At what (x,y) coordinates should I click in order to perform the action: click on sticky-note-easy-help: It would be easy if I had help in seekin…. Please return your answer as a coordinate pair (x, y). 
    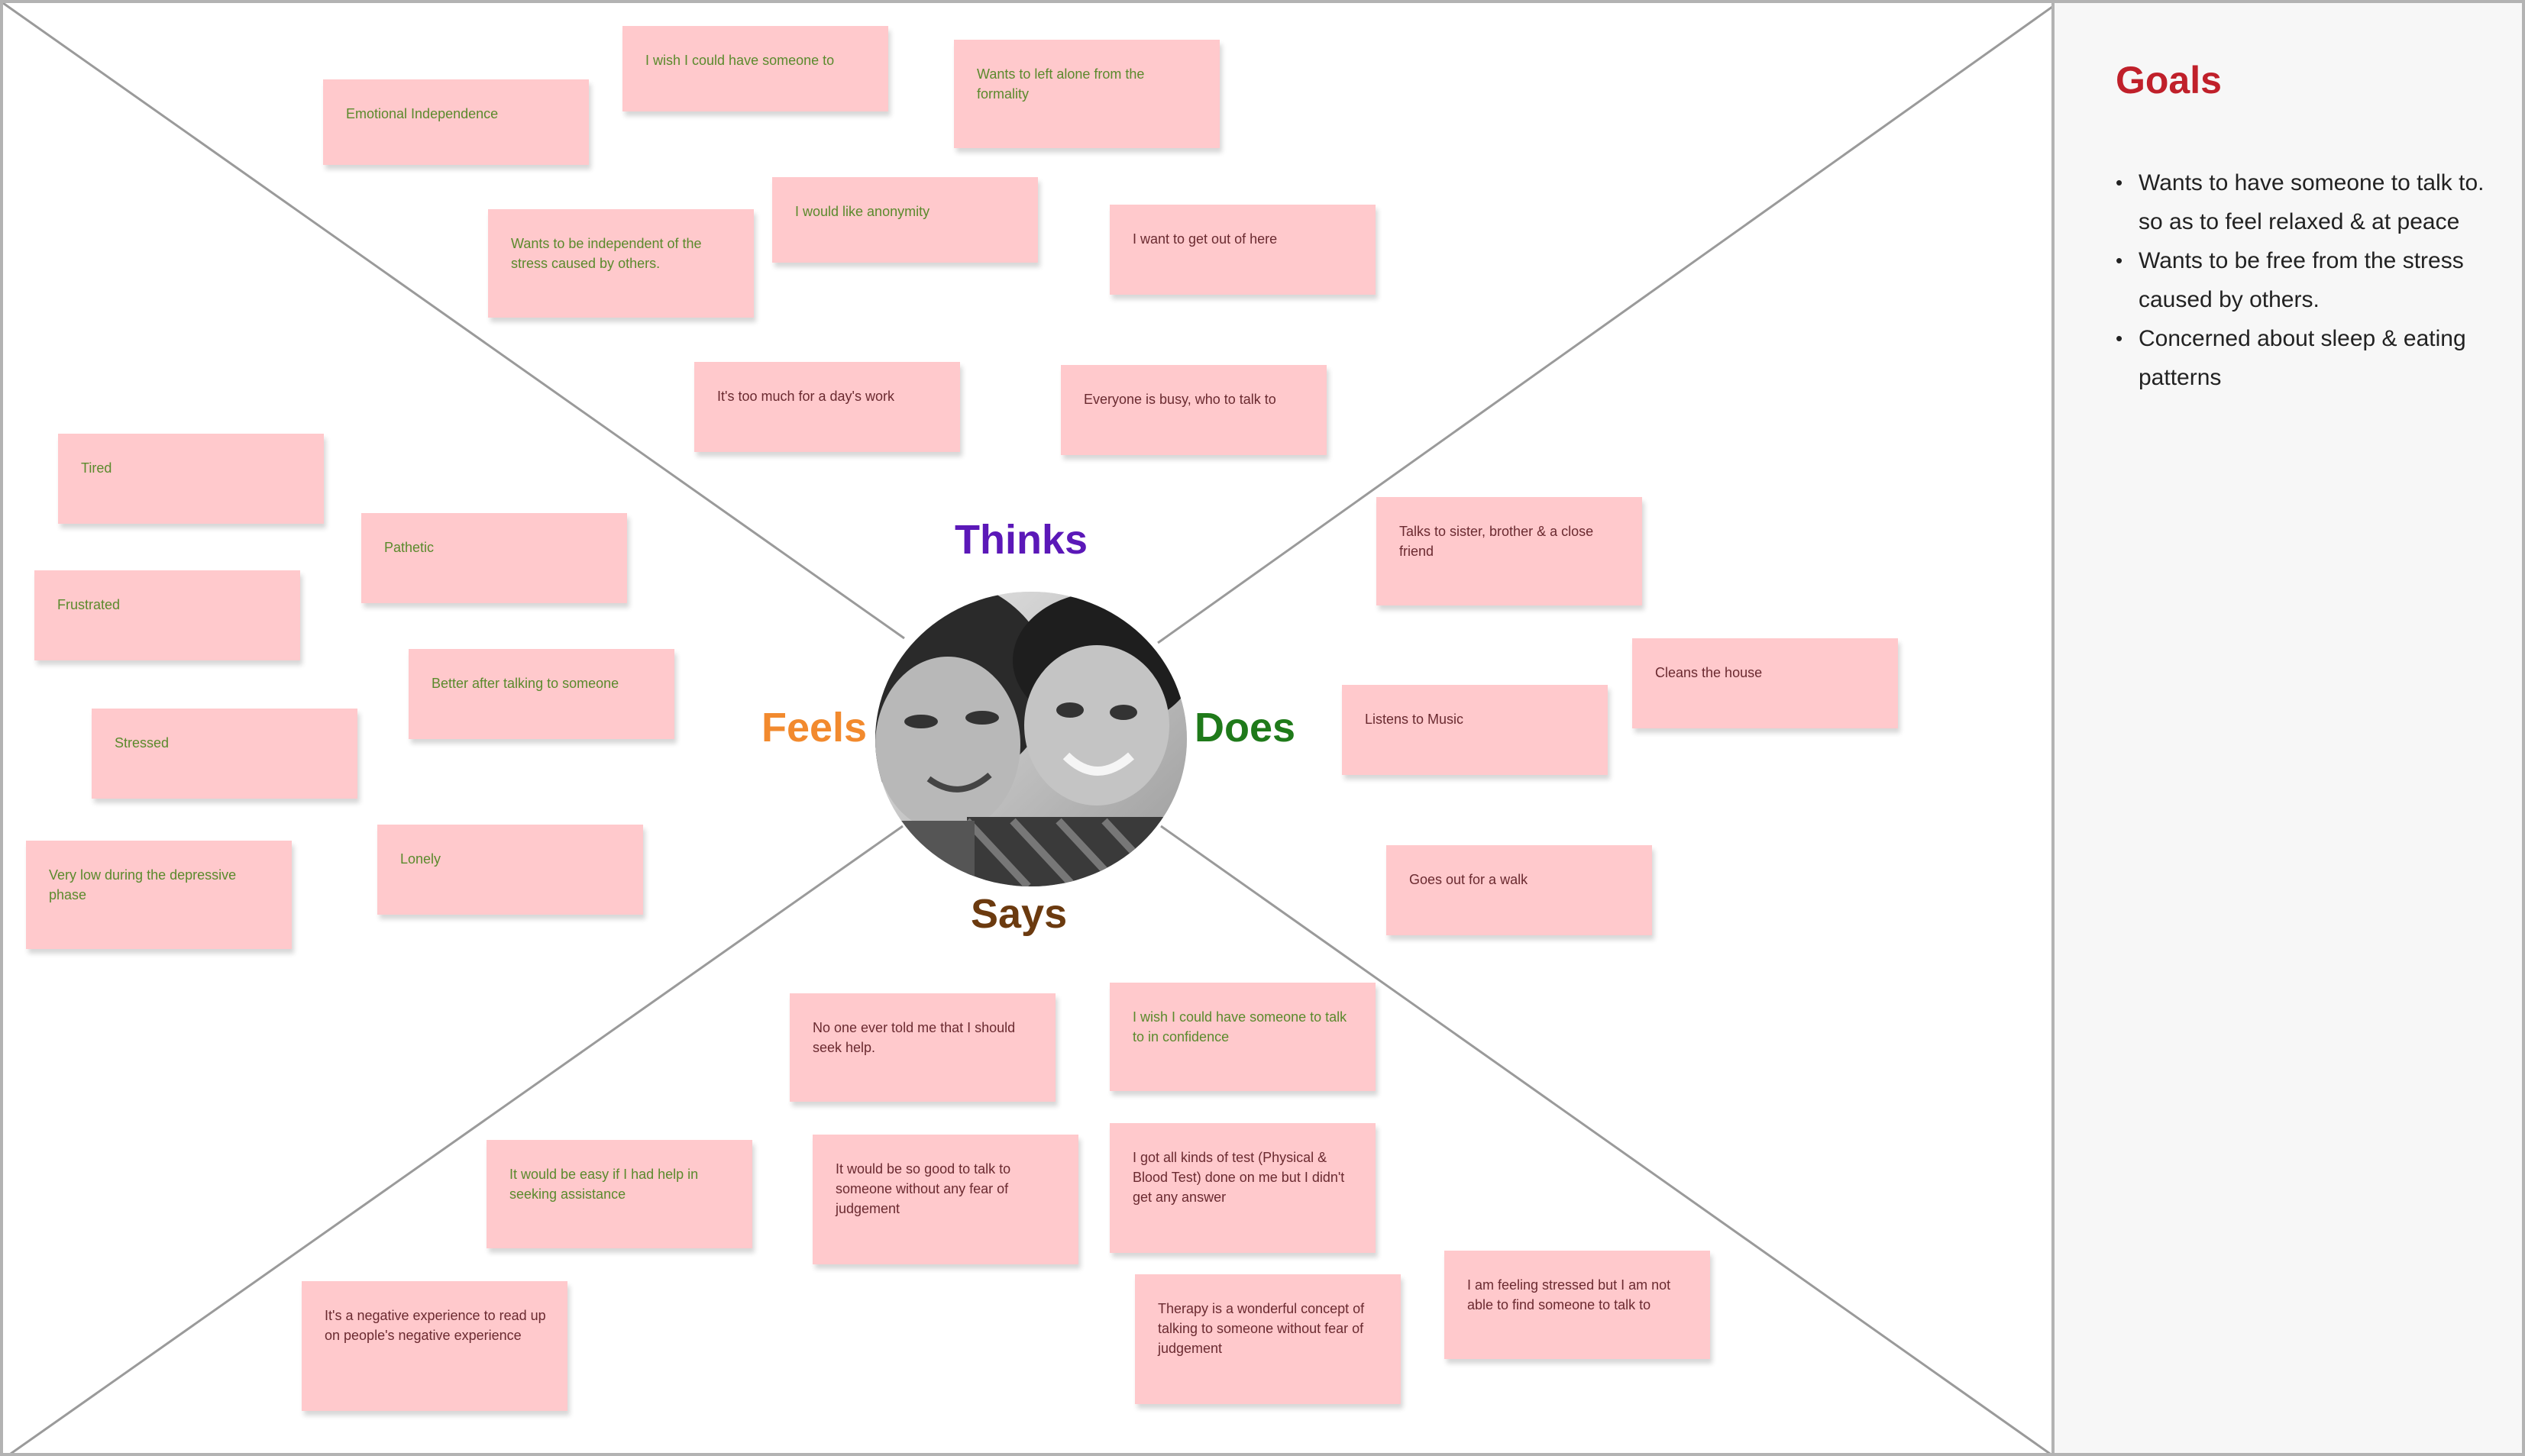
    Looking at the image, I should click on (619, 1194).